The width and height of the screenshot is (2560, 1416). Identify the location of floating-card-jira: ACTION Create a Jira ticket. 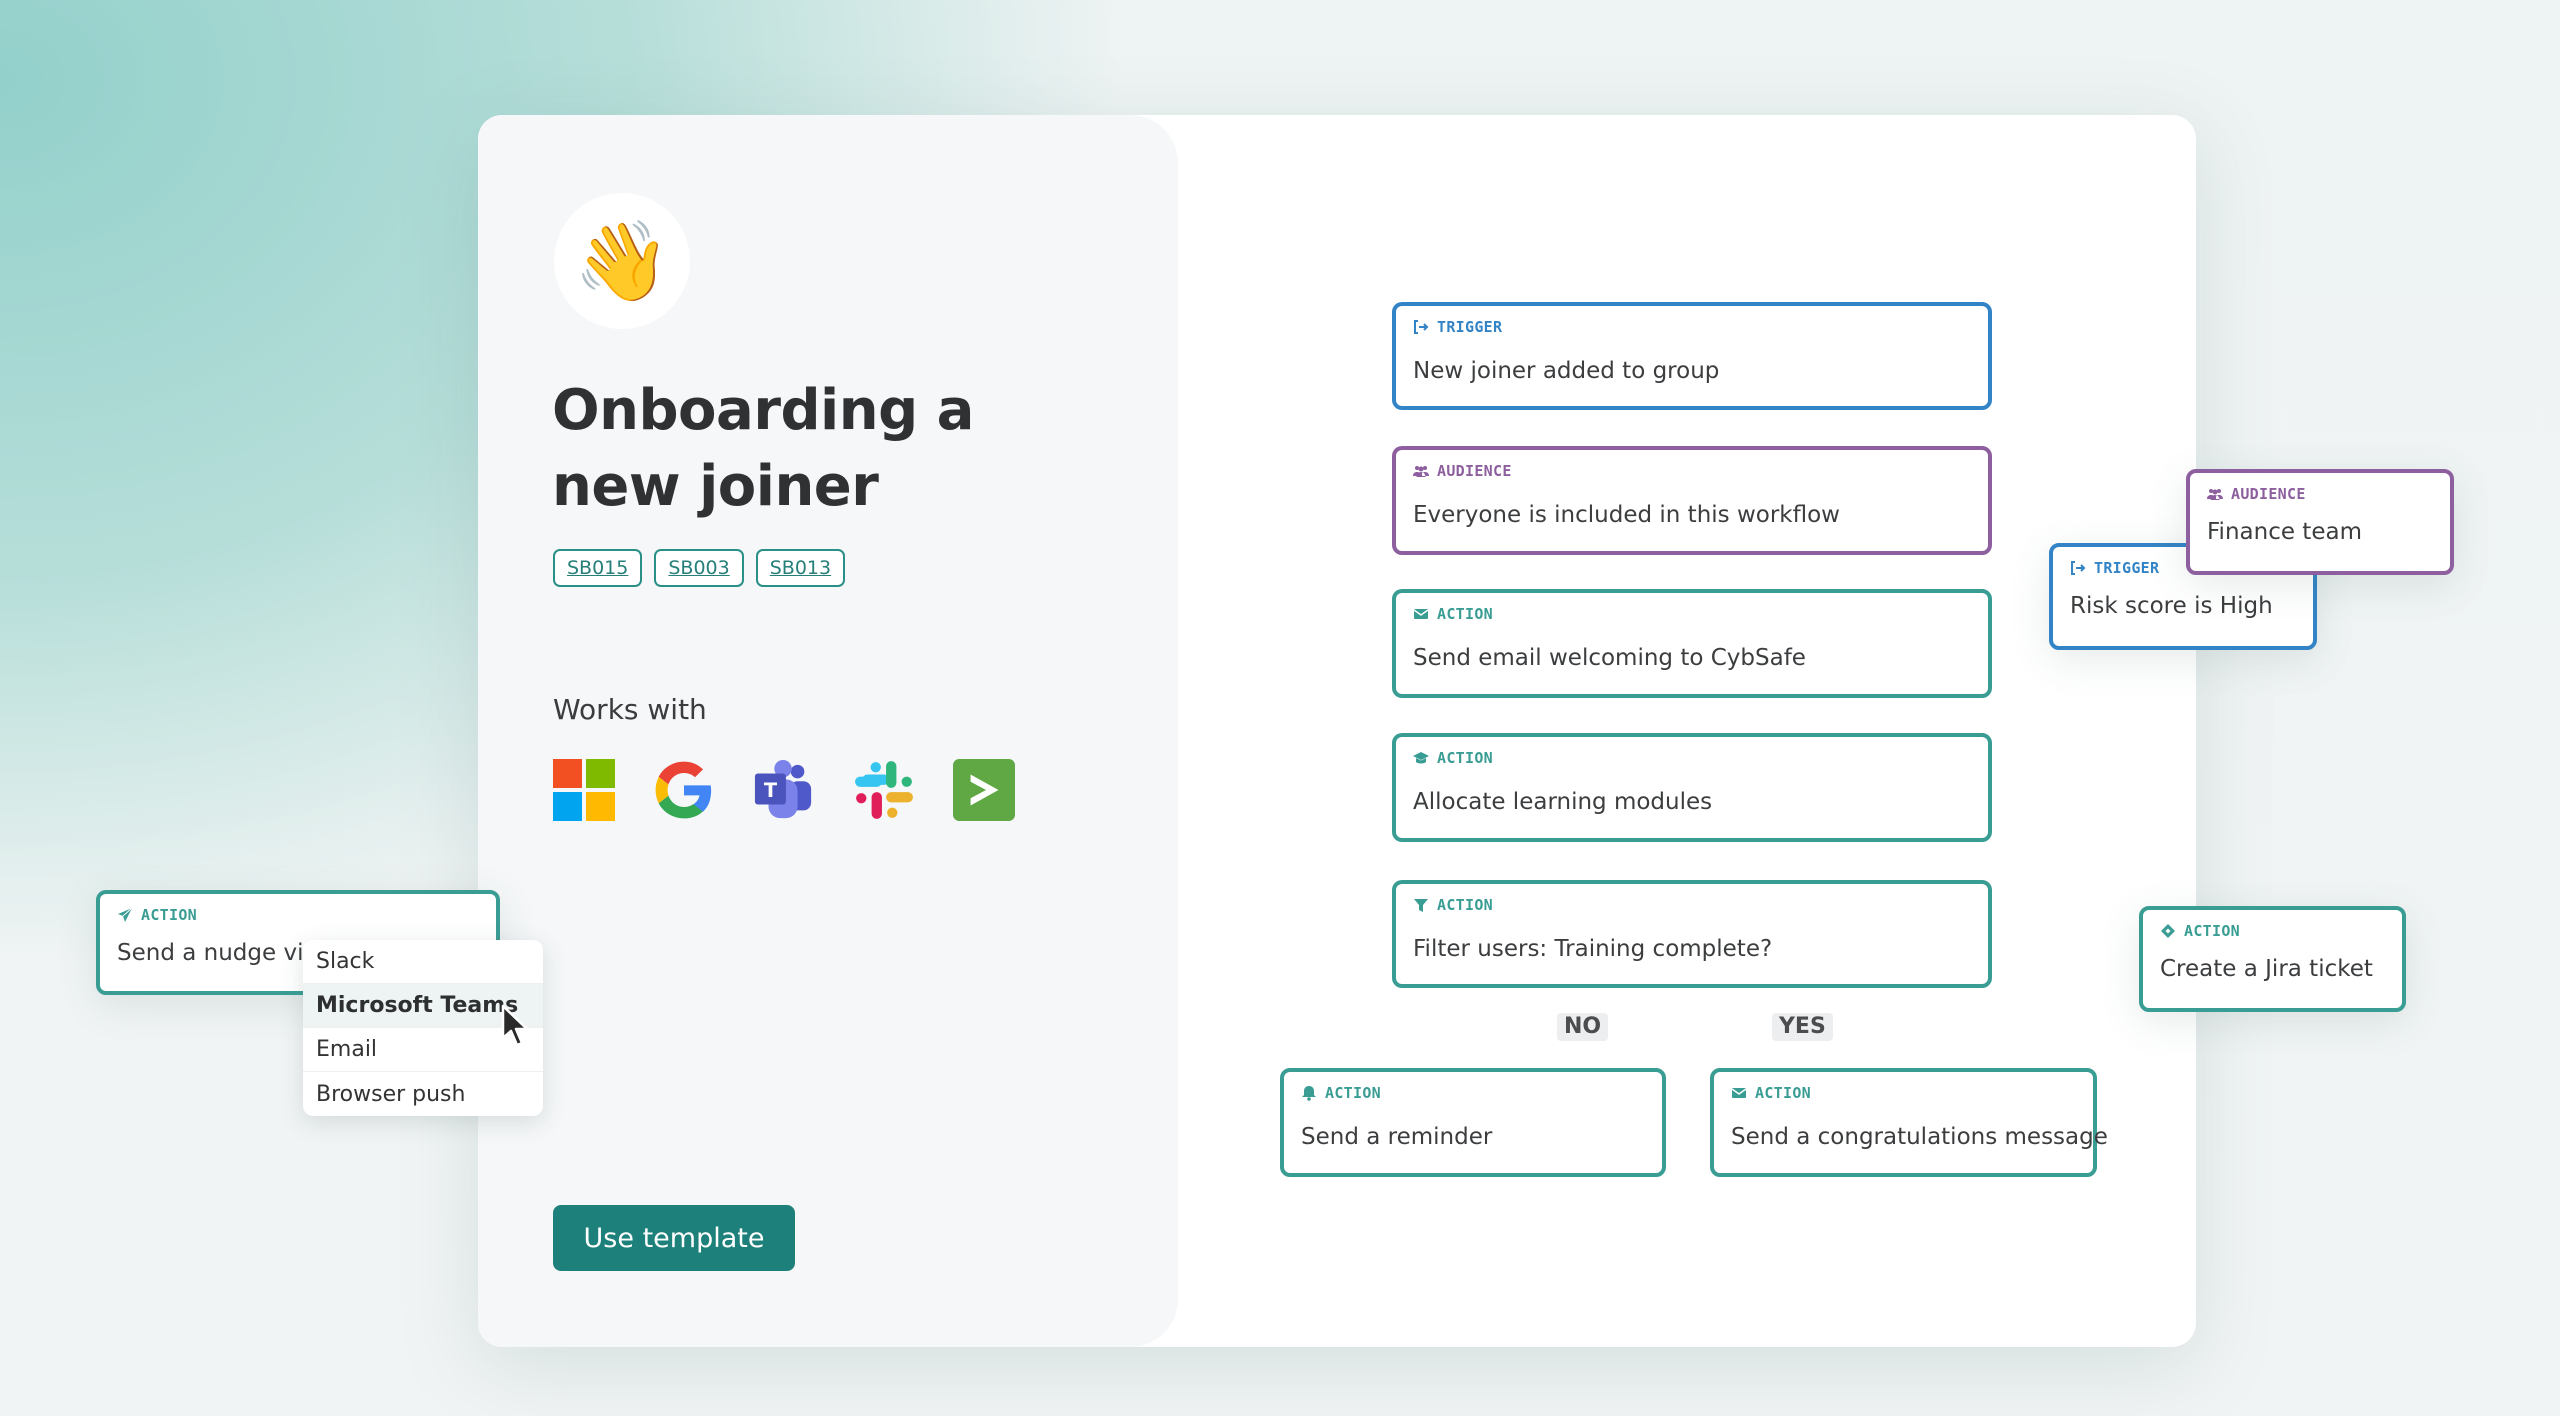
(2272, 959).